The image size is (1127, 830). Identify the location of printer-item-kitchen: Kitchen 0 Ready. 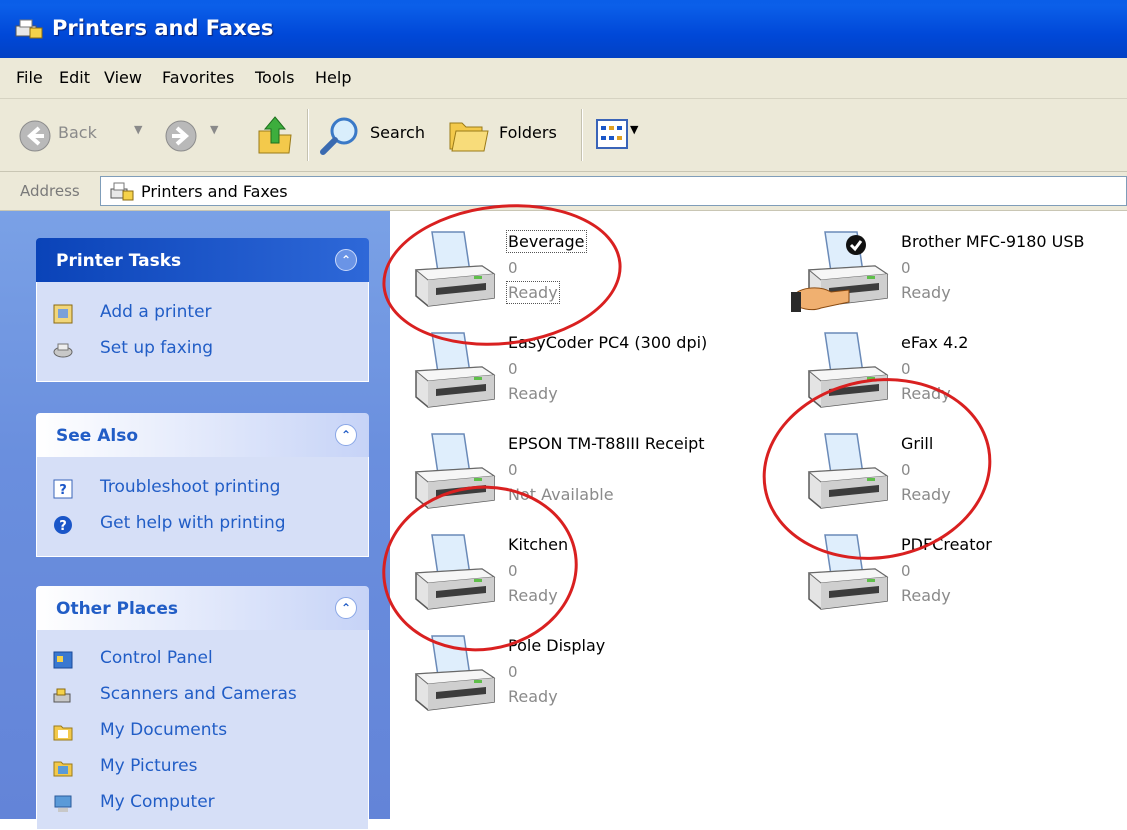
(584, 579).